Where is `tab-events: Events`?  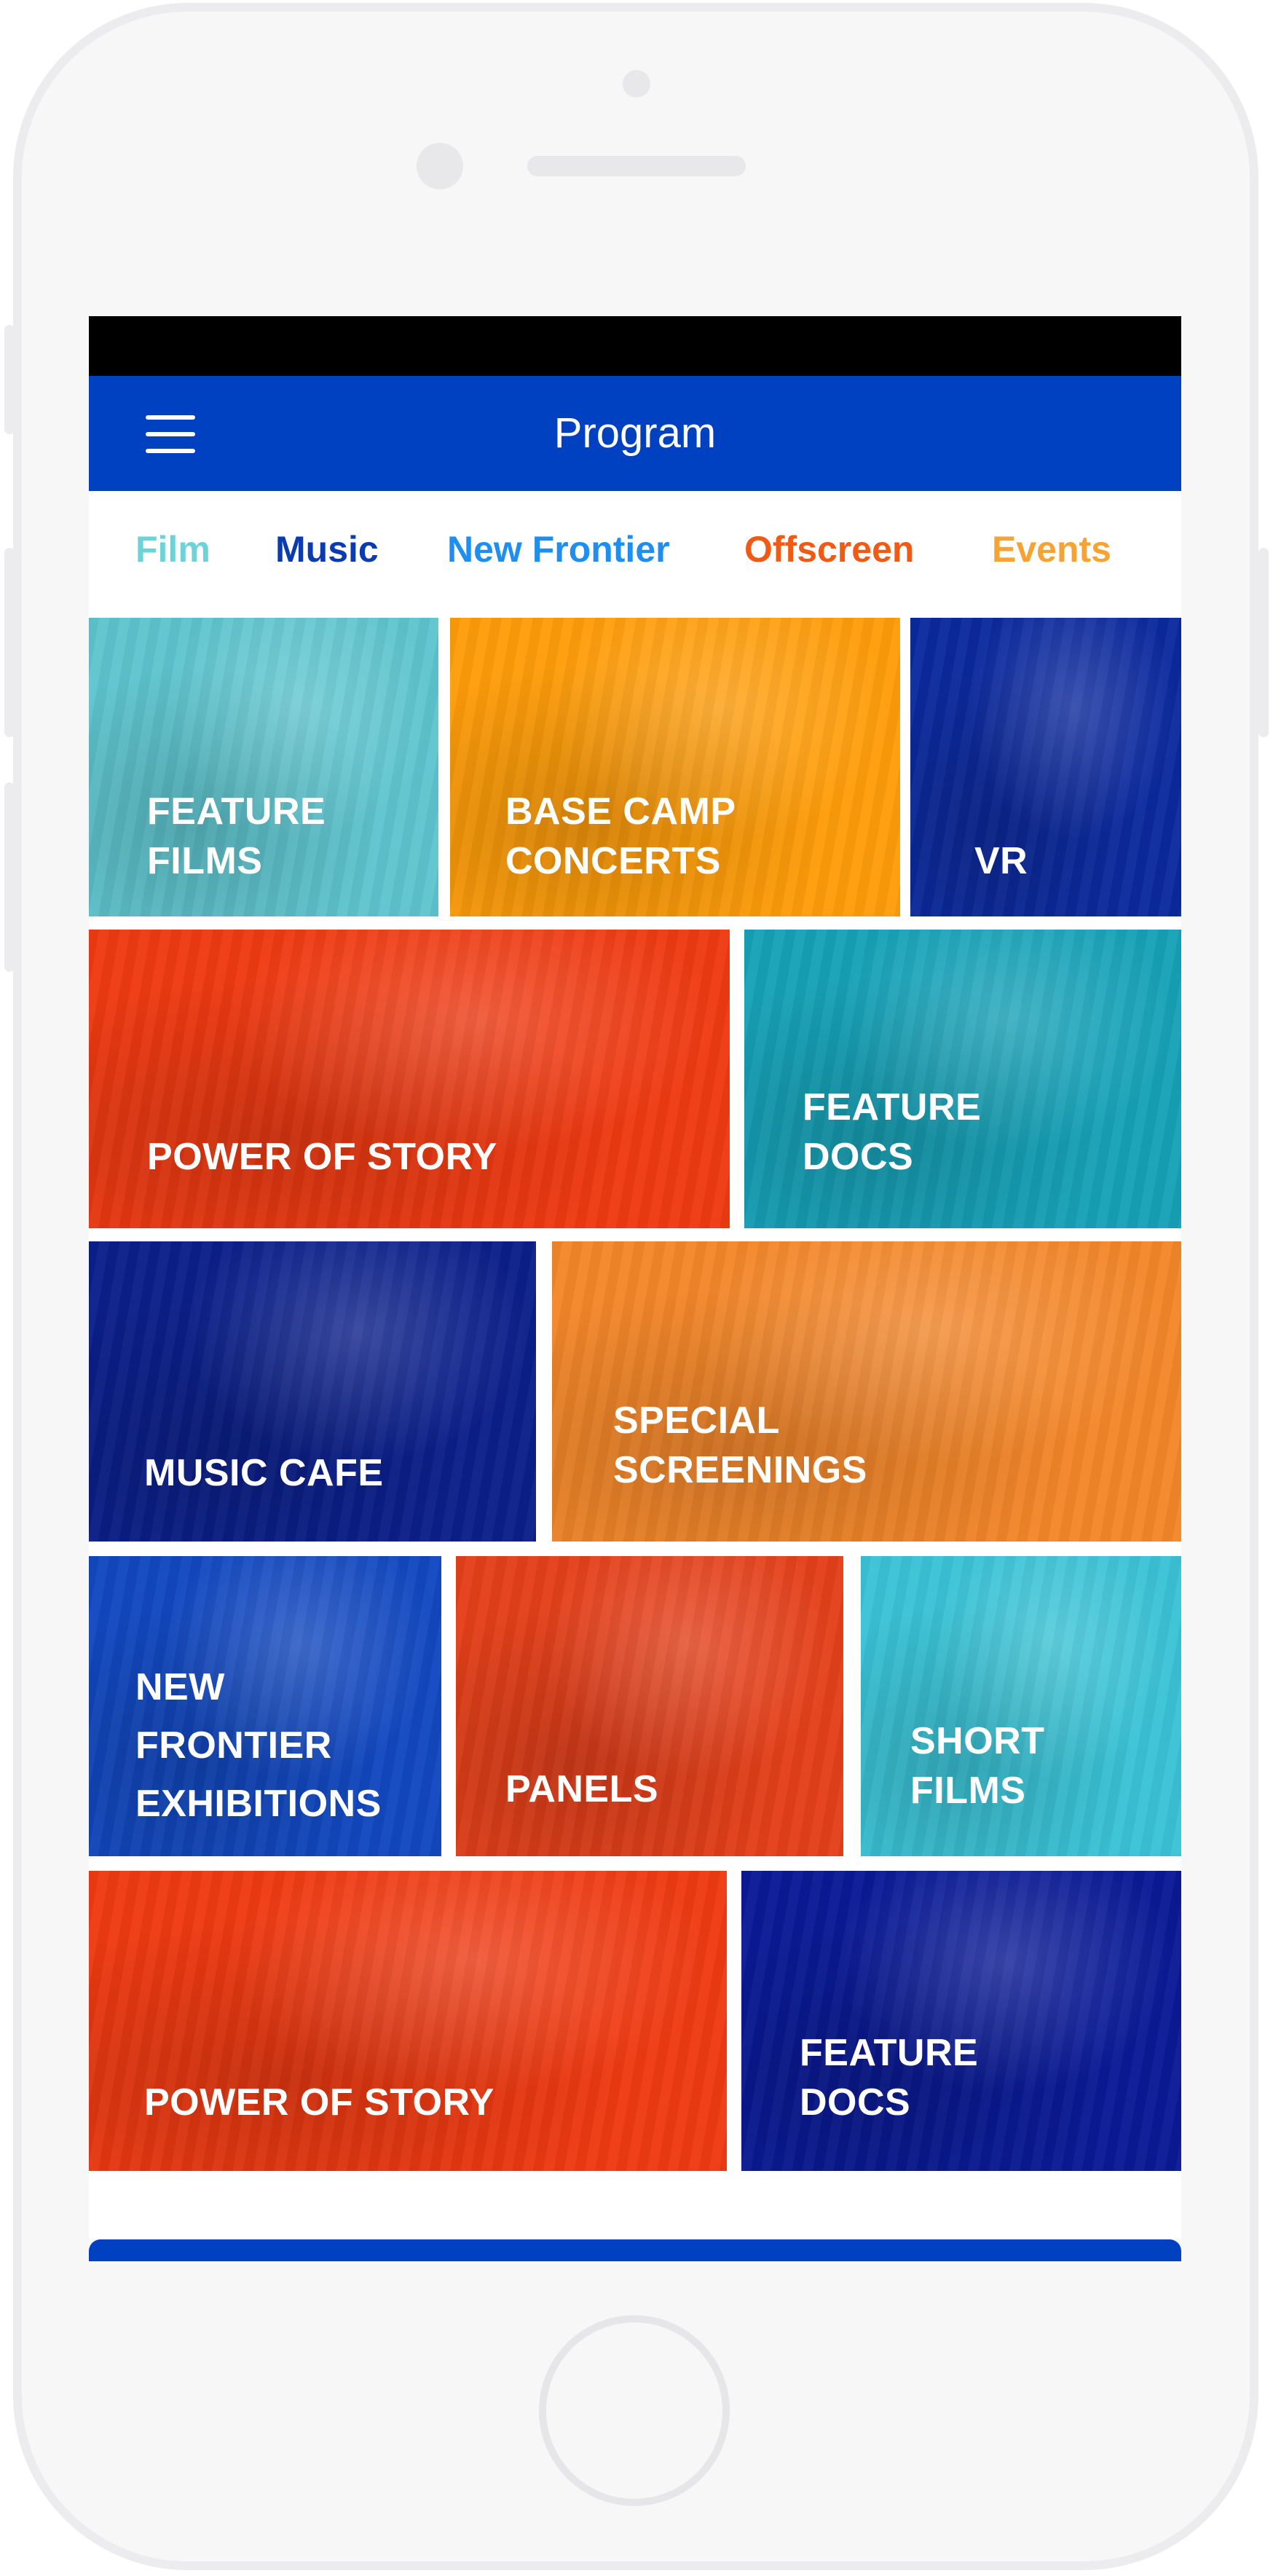 tab-events: Events is located at coordinates (1051, 549).